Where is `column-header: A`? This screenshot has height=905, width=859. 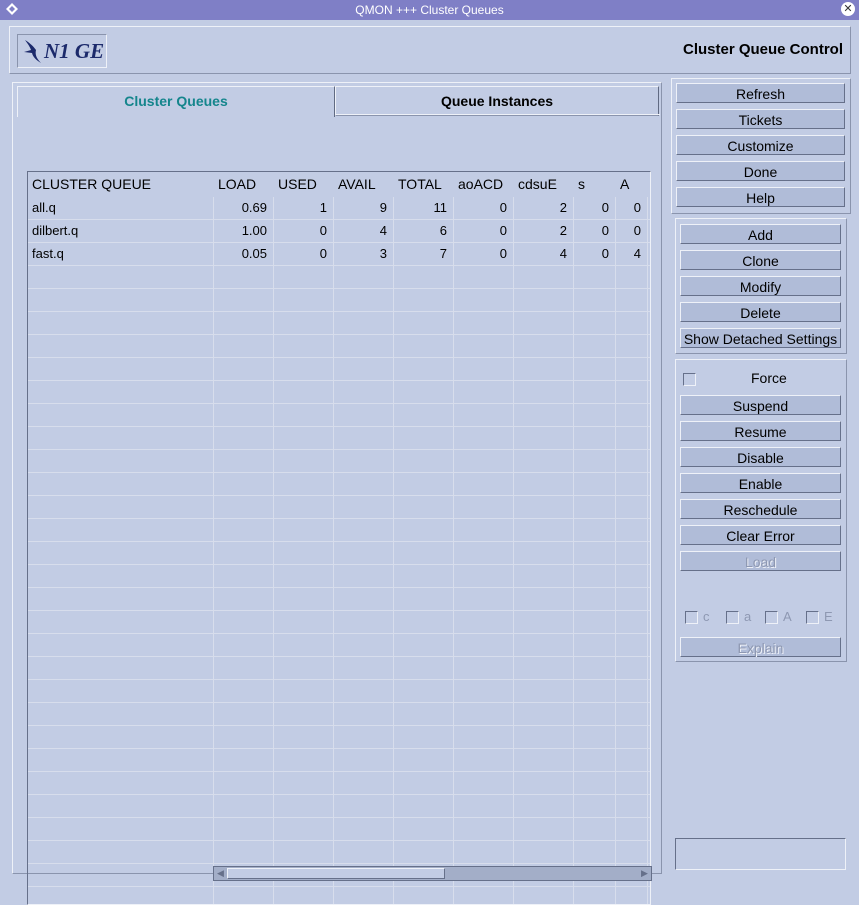
column-header: A is located at coordinates (624, 184).